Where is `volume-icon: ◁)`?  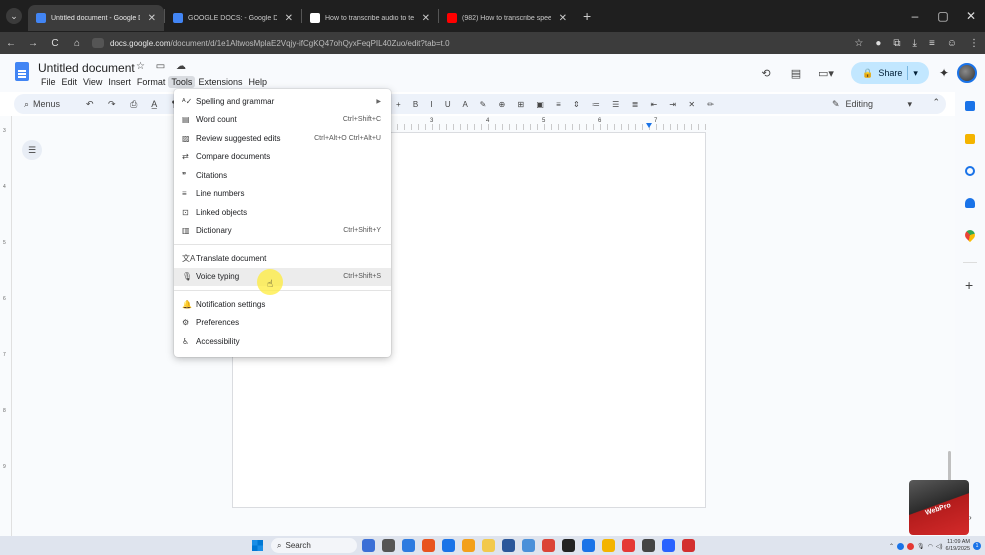 volume-icon: ◁) is located at coordinates (939, 546).